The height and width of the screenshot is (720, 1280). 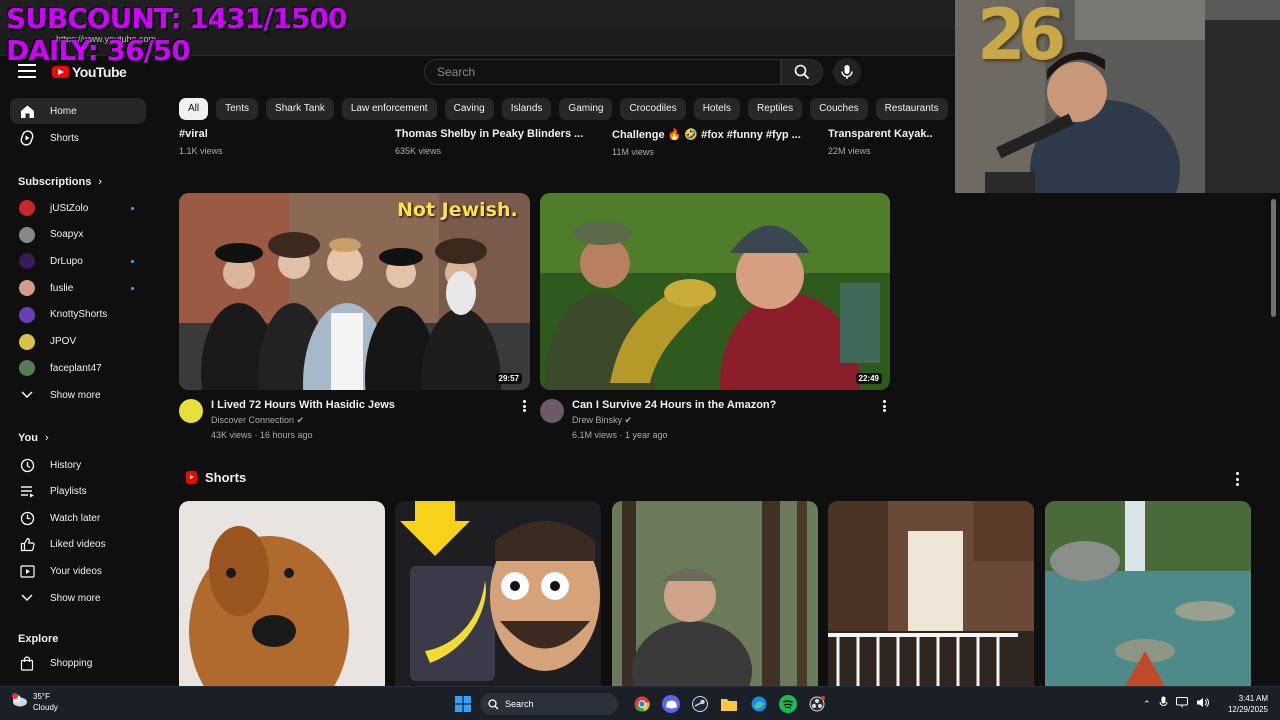 What do you see at coordinates (868, 378) in the screenshot?
I see `video-duration: 22:49` at bounding box center [868, 378].